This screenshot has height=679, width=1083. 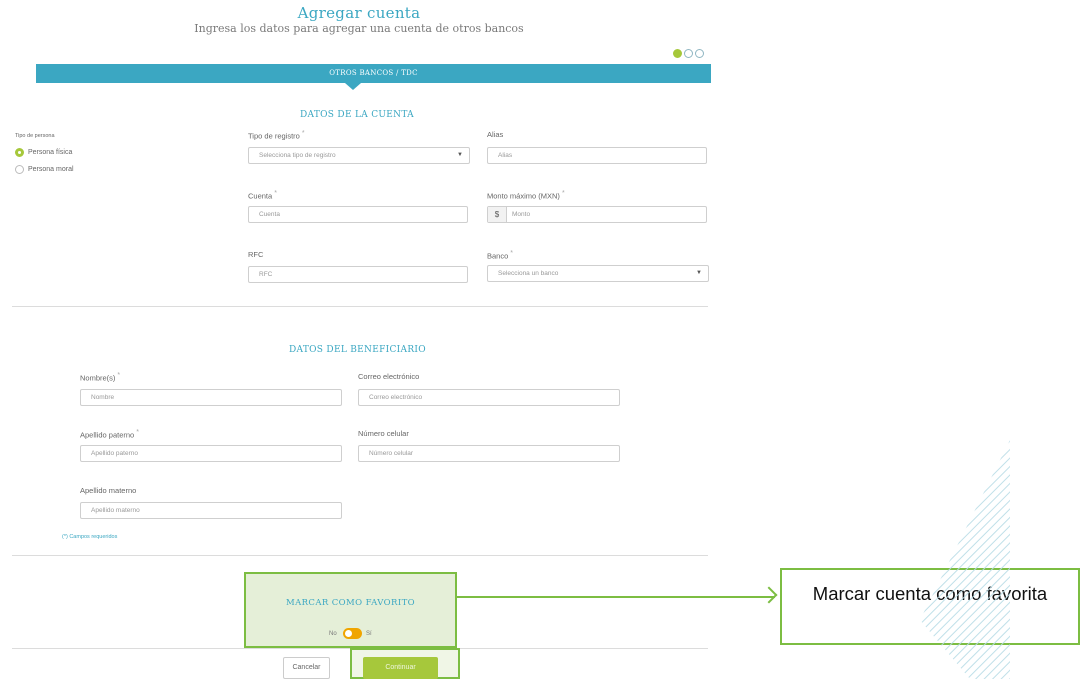 What do you see at coordinates (211, 510) in the screenshot?
I see `apellido-materno-input: Apellido materno` at bounding box center [211, 510].